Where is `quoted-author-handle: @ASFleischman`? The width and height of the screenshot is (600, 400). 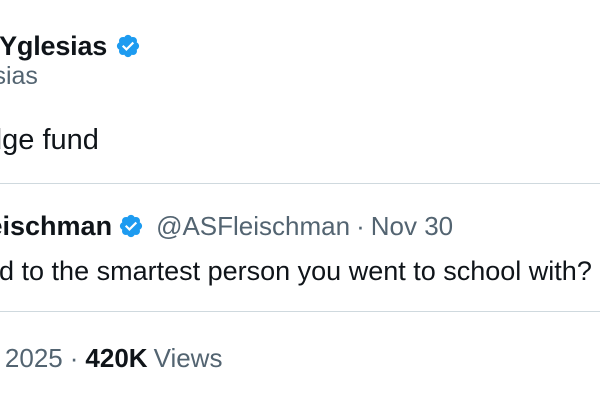 quoted-author-handle: @ASFleischman is located at coordinates (253, 226).